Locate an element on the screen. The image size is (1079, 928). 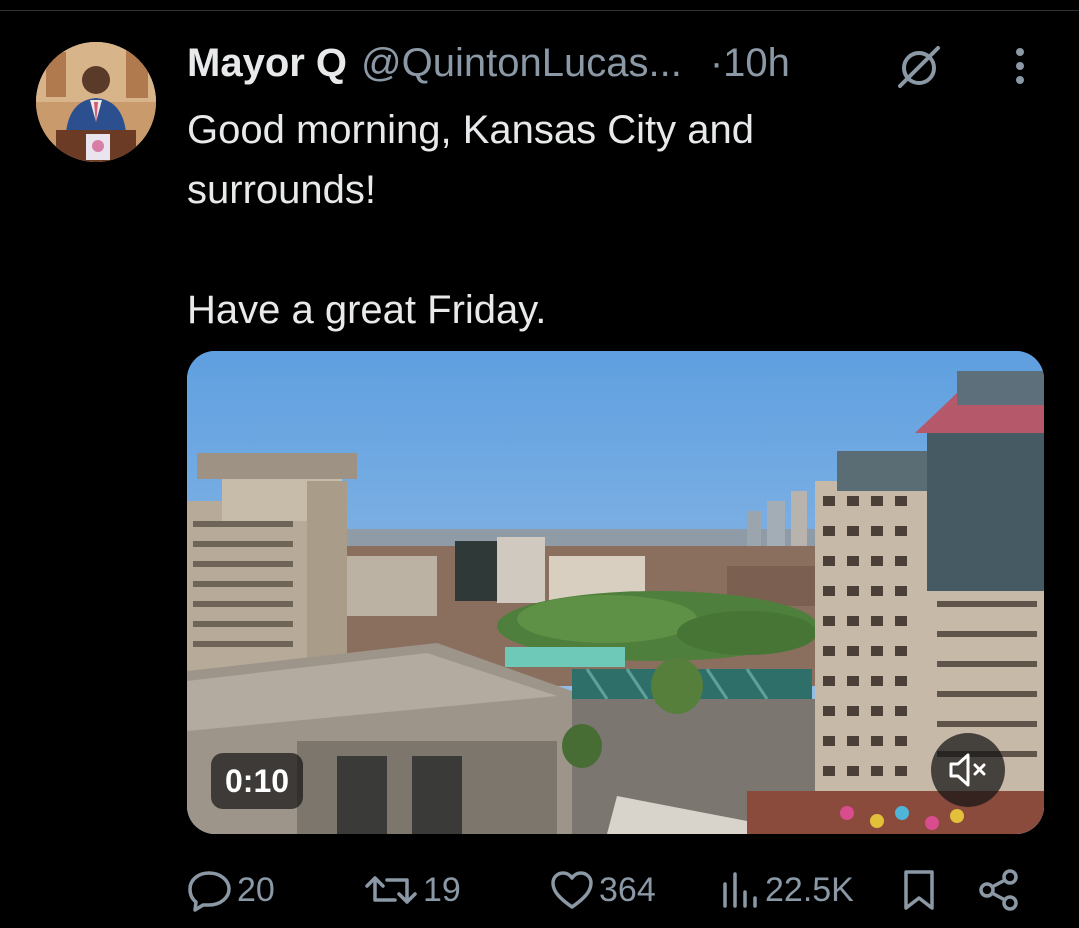
share-button is located at coordinates (999, 890).